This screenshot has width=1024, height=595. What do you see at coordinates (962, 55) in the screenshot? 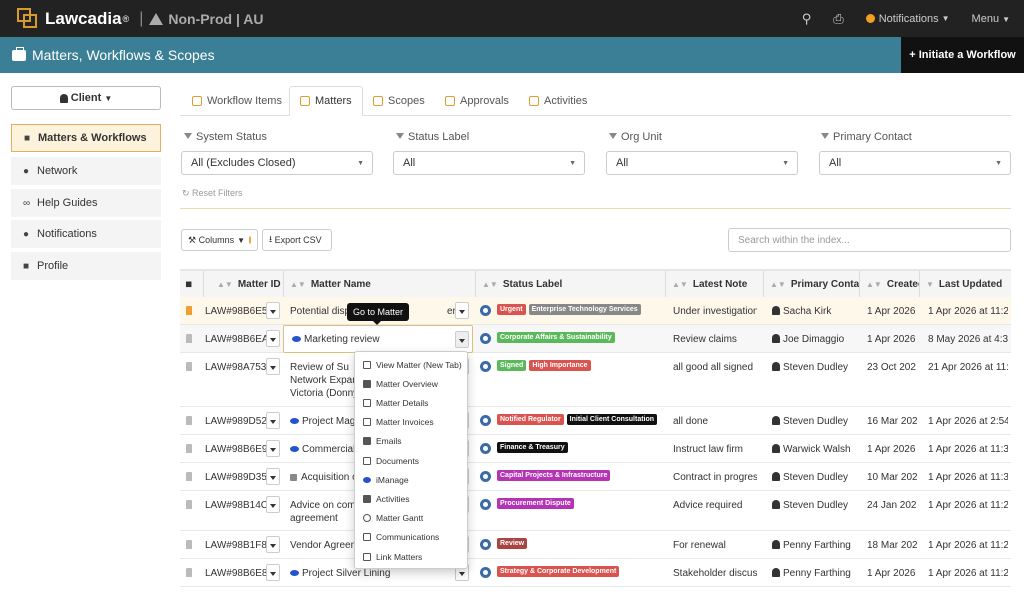
I see `initiate-workflow-button: + Initiate a Workflow` at bounding box center [962, 55].